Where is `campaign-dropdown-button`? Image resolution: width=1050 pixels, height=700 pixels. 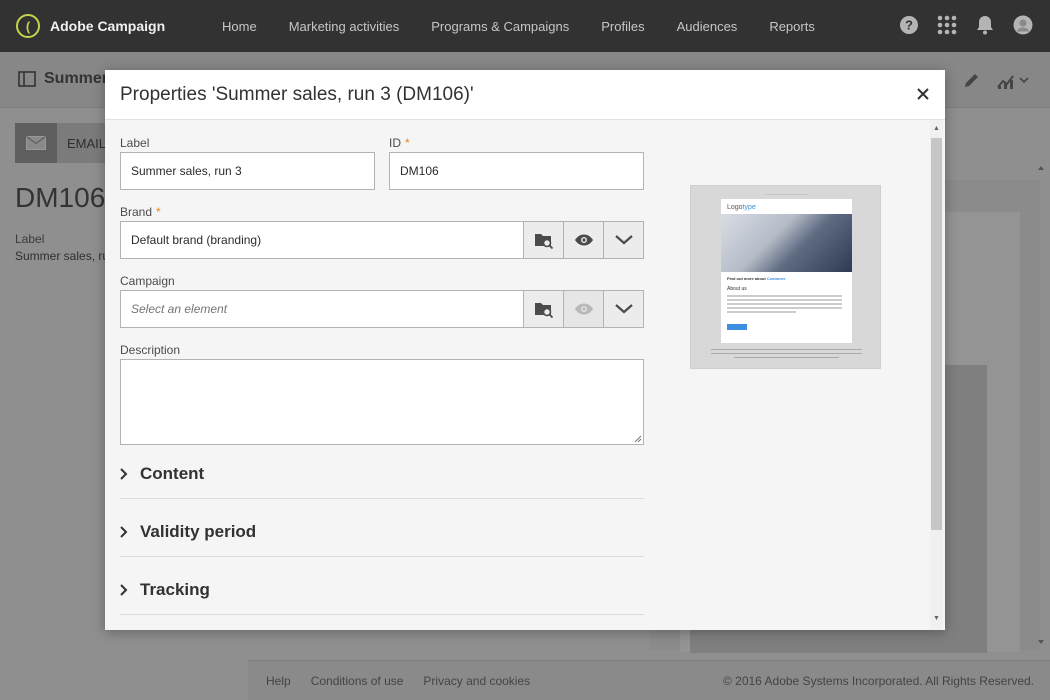 campaign-dropdown-button is located at coordinates (624, 309).